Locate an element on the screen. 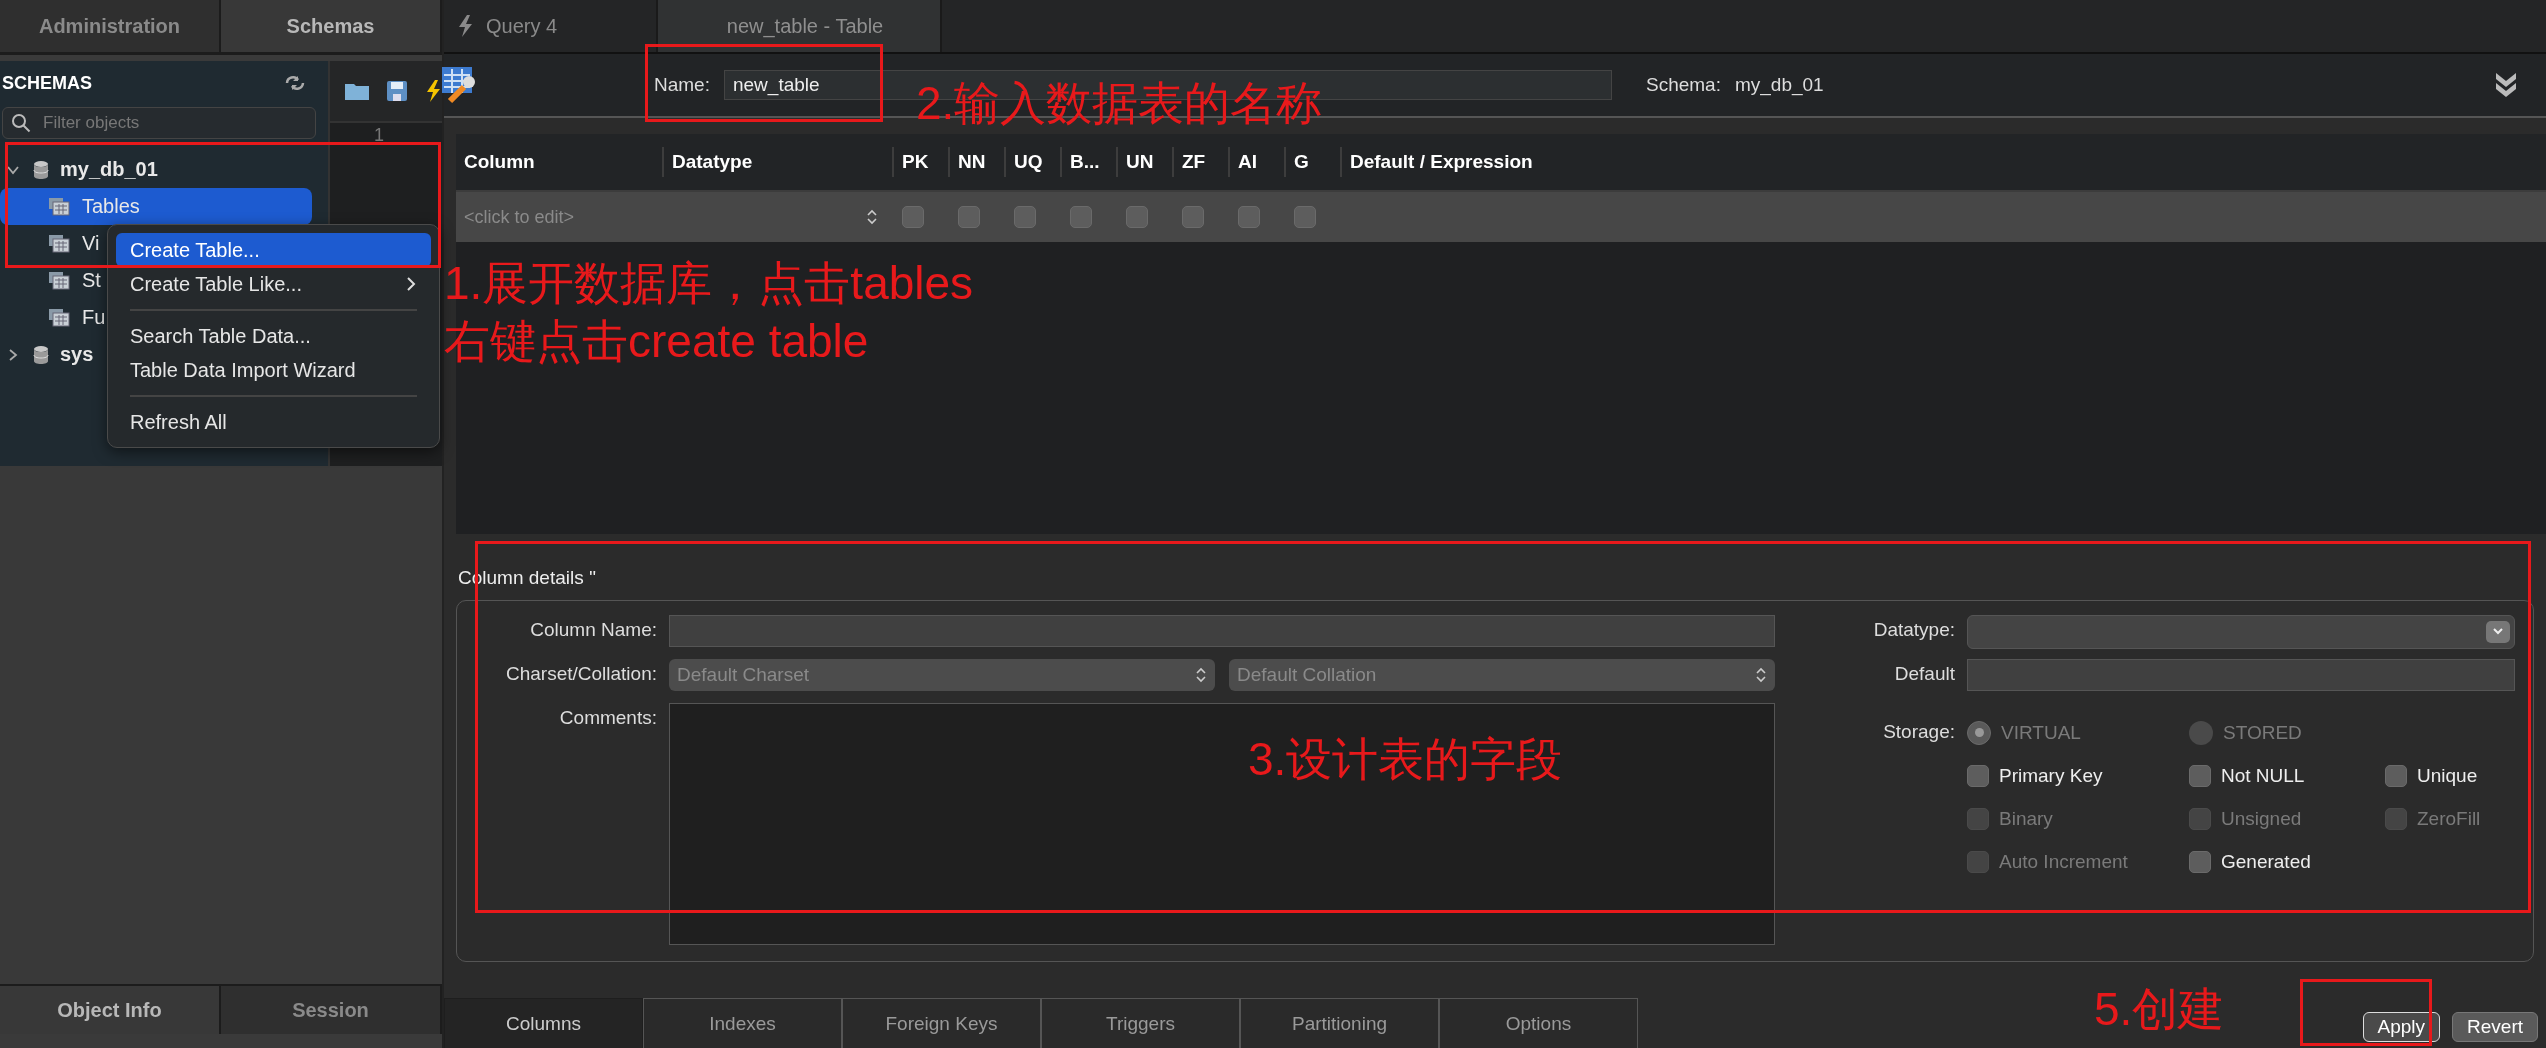 This screenshot has height=1048, width=2546. name-label: Name: is located at coordinates (682, 85).